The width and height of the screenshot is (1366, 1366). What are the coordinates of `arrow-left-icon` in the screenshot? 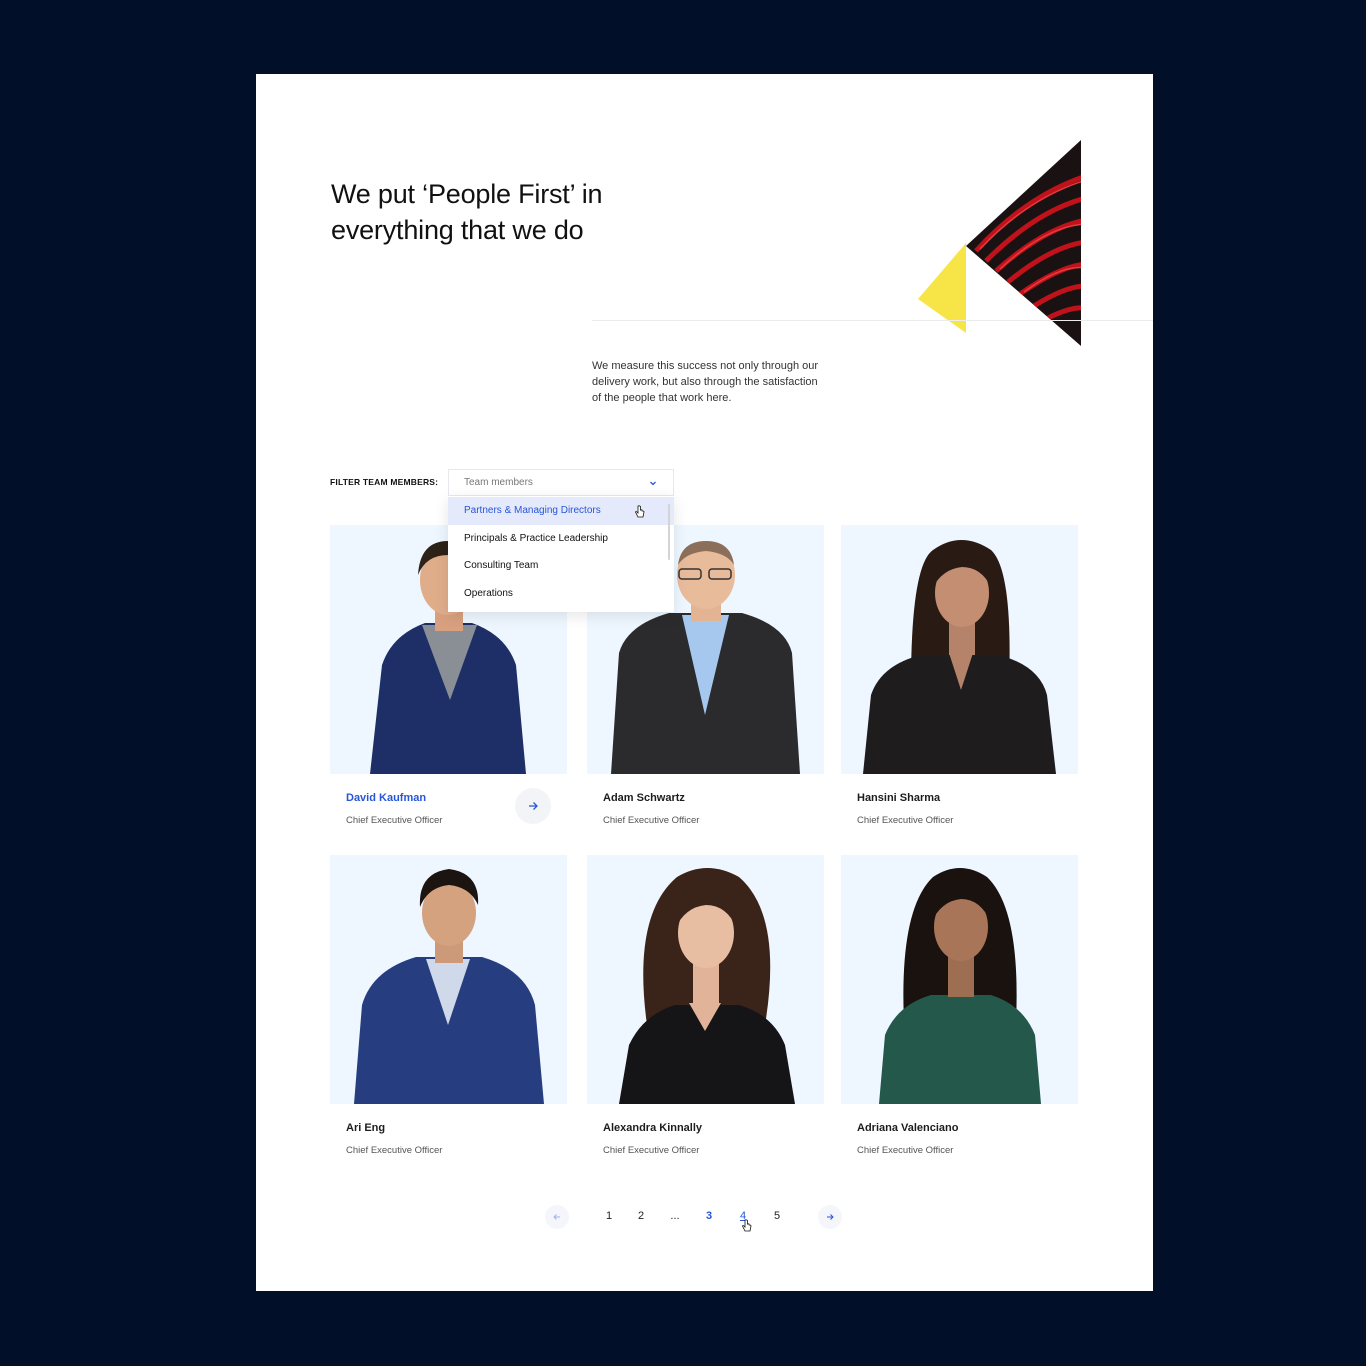 It's located at (556, 1217).